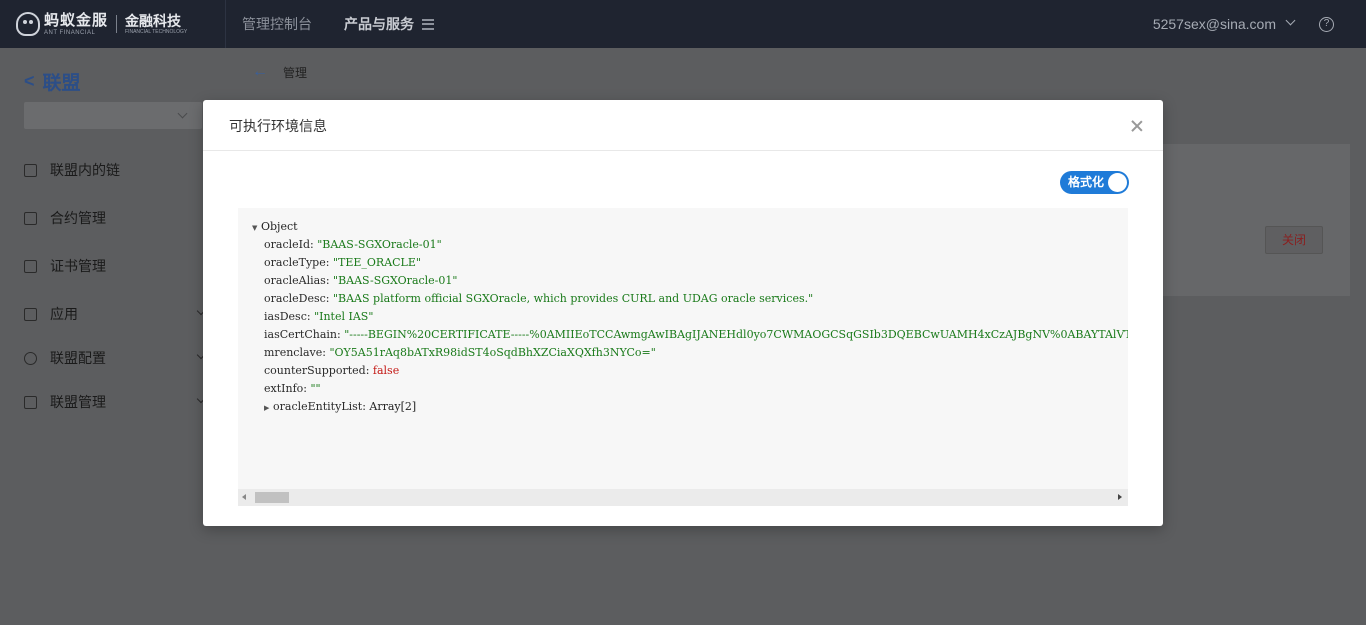  Describe the element at coordinates (117, 266) in the screenshot. I see `sidebar-item-certificates: 证书管理` at that location.